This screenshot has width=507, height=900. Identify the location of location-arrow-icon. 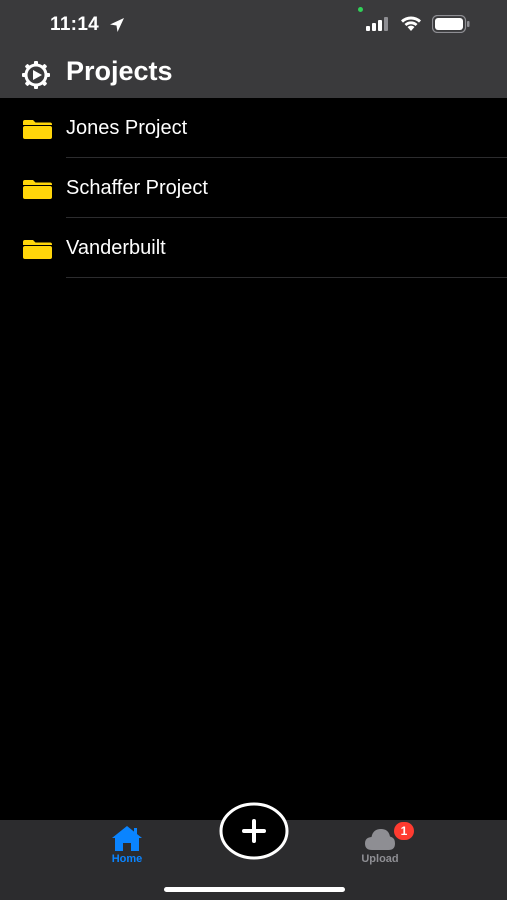
(117, 25).